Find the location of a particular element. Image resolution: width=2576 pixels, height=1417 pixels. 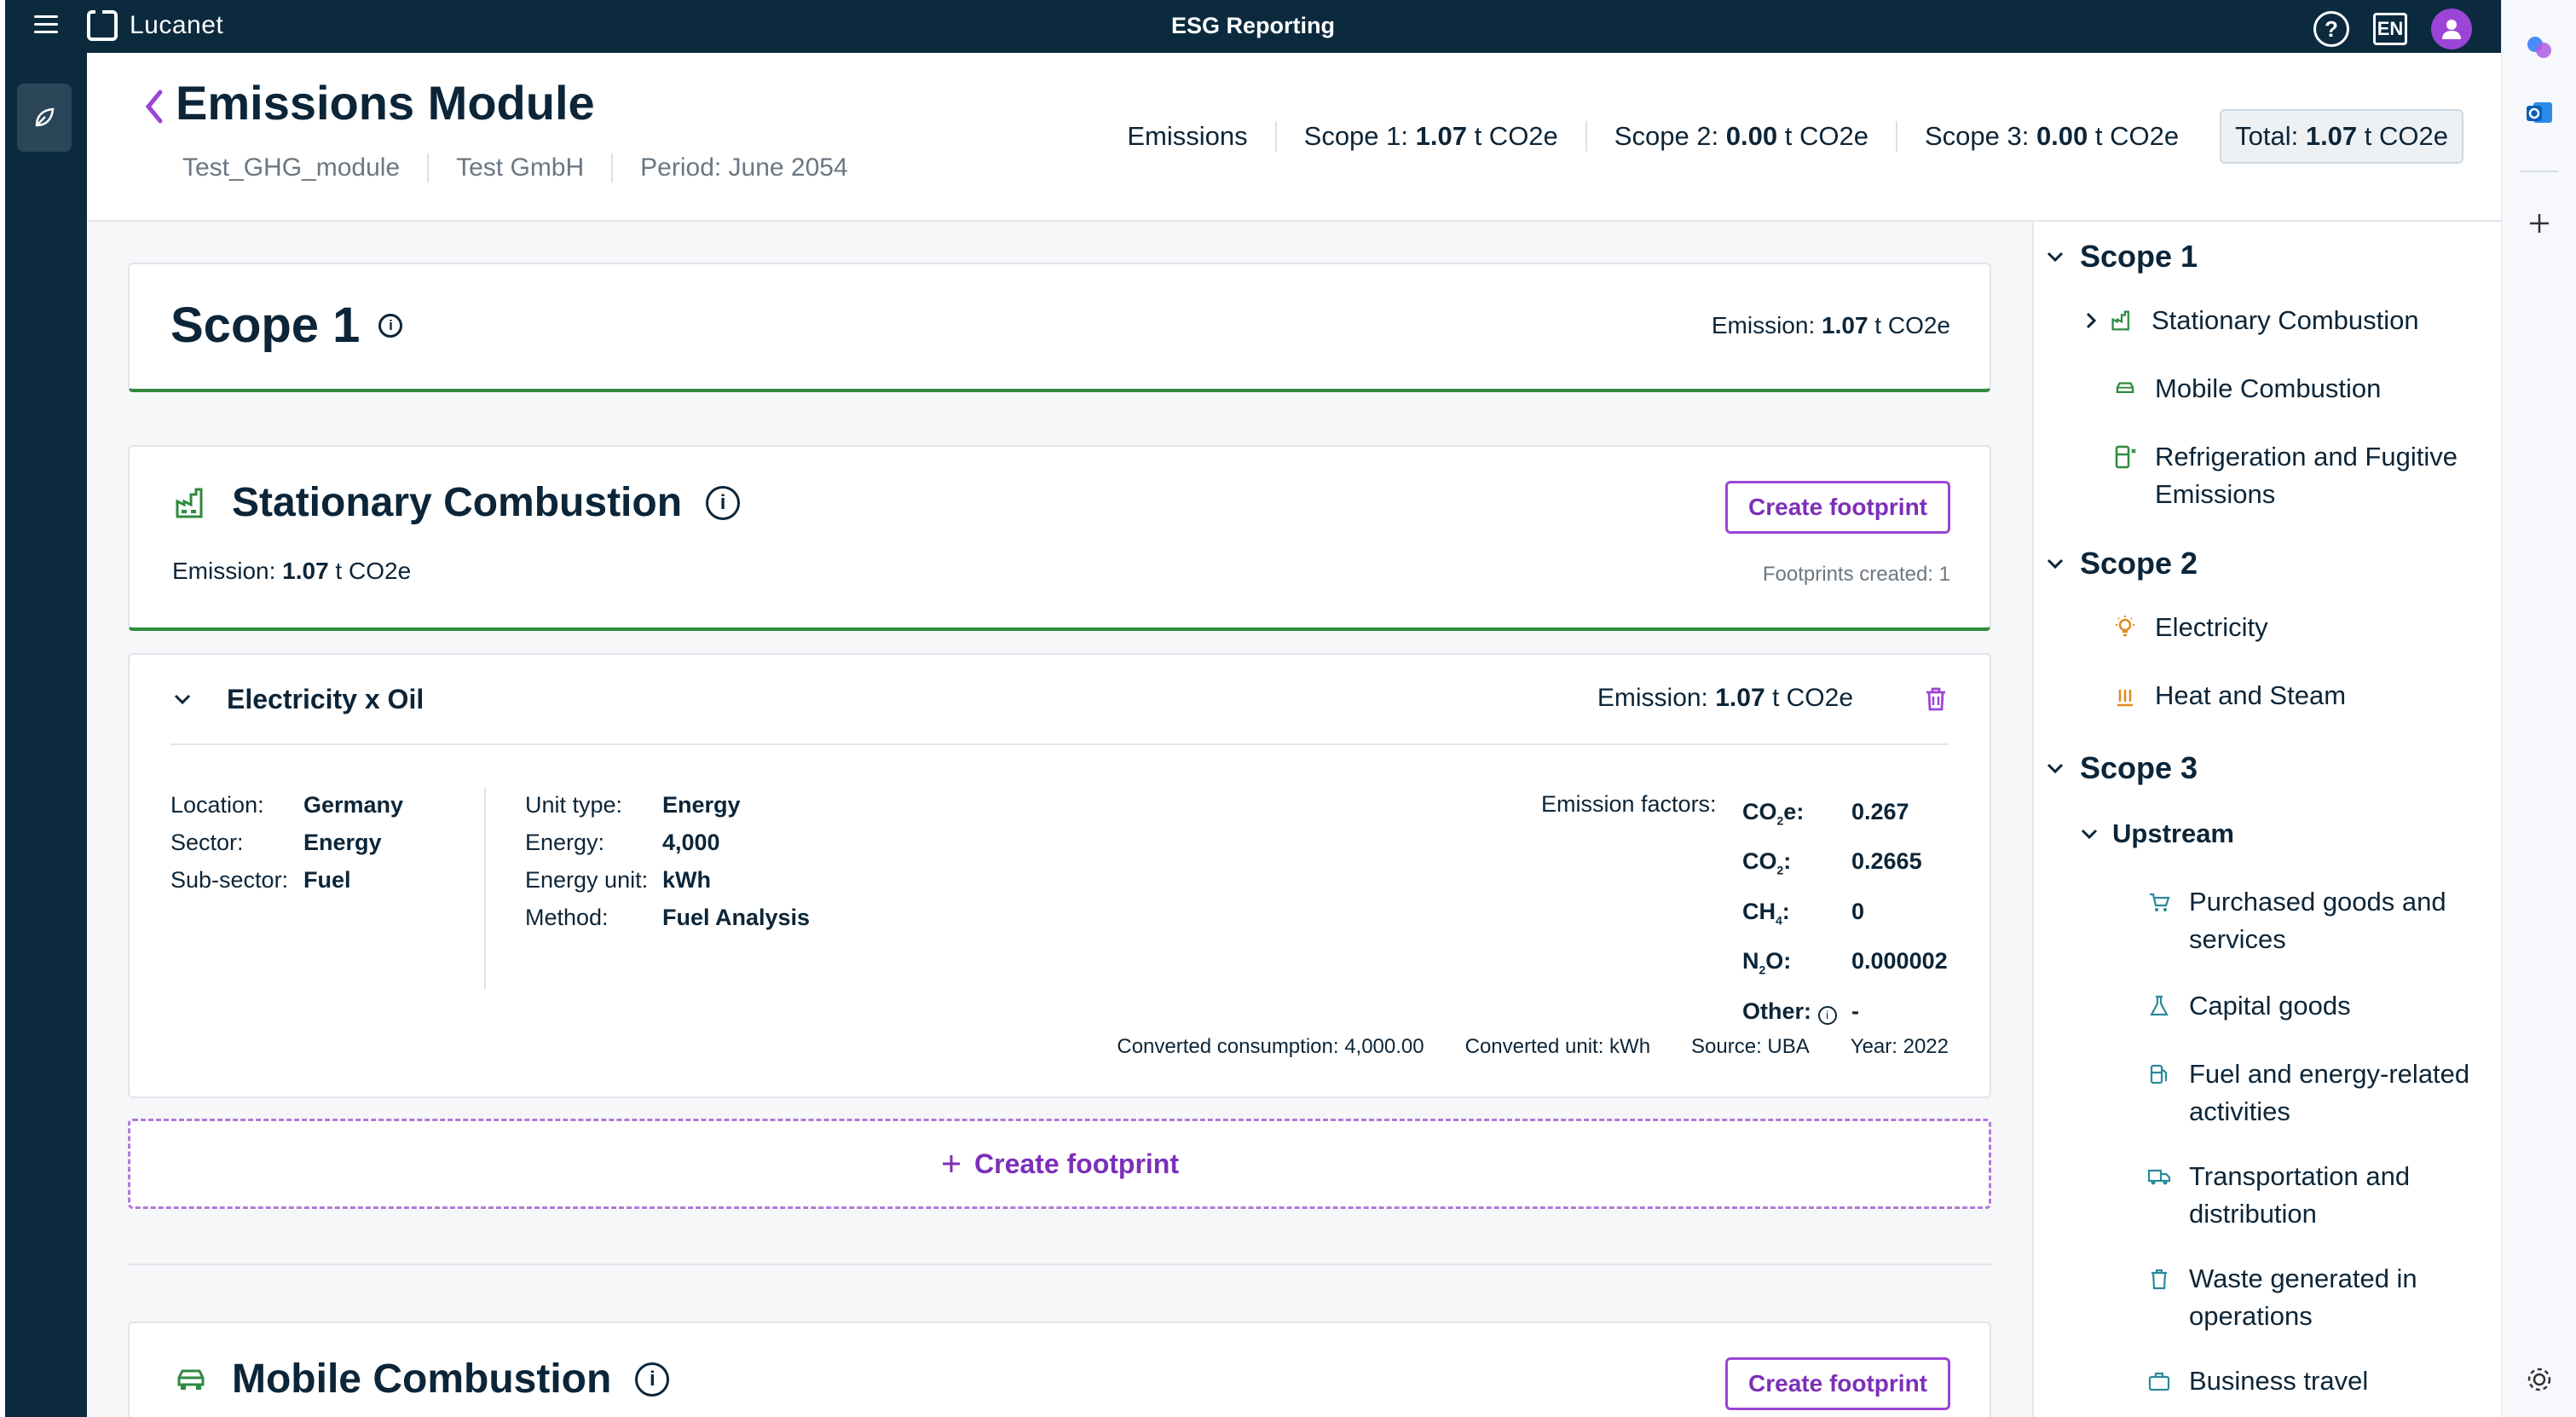

mobile-combustion-heading: Mobile Combustion i is located at coordinates (422, 1379).